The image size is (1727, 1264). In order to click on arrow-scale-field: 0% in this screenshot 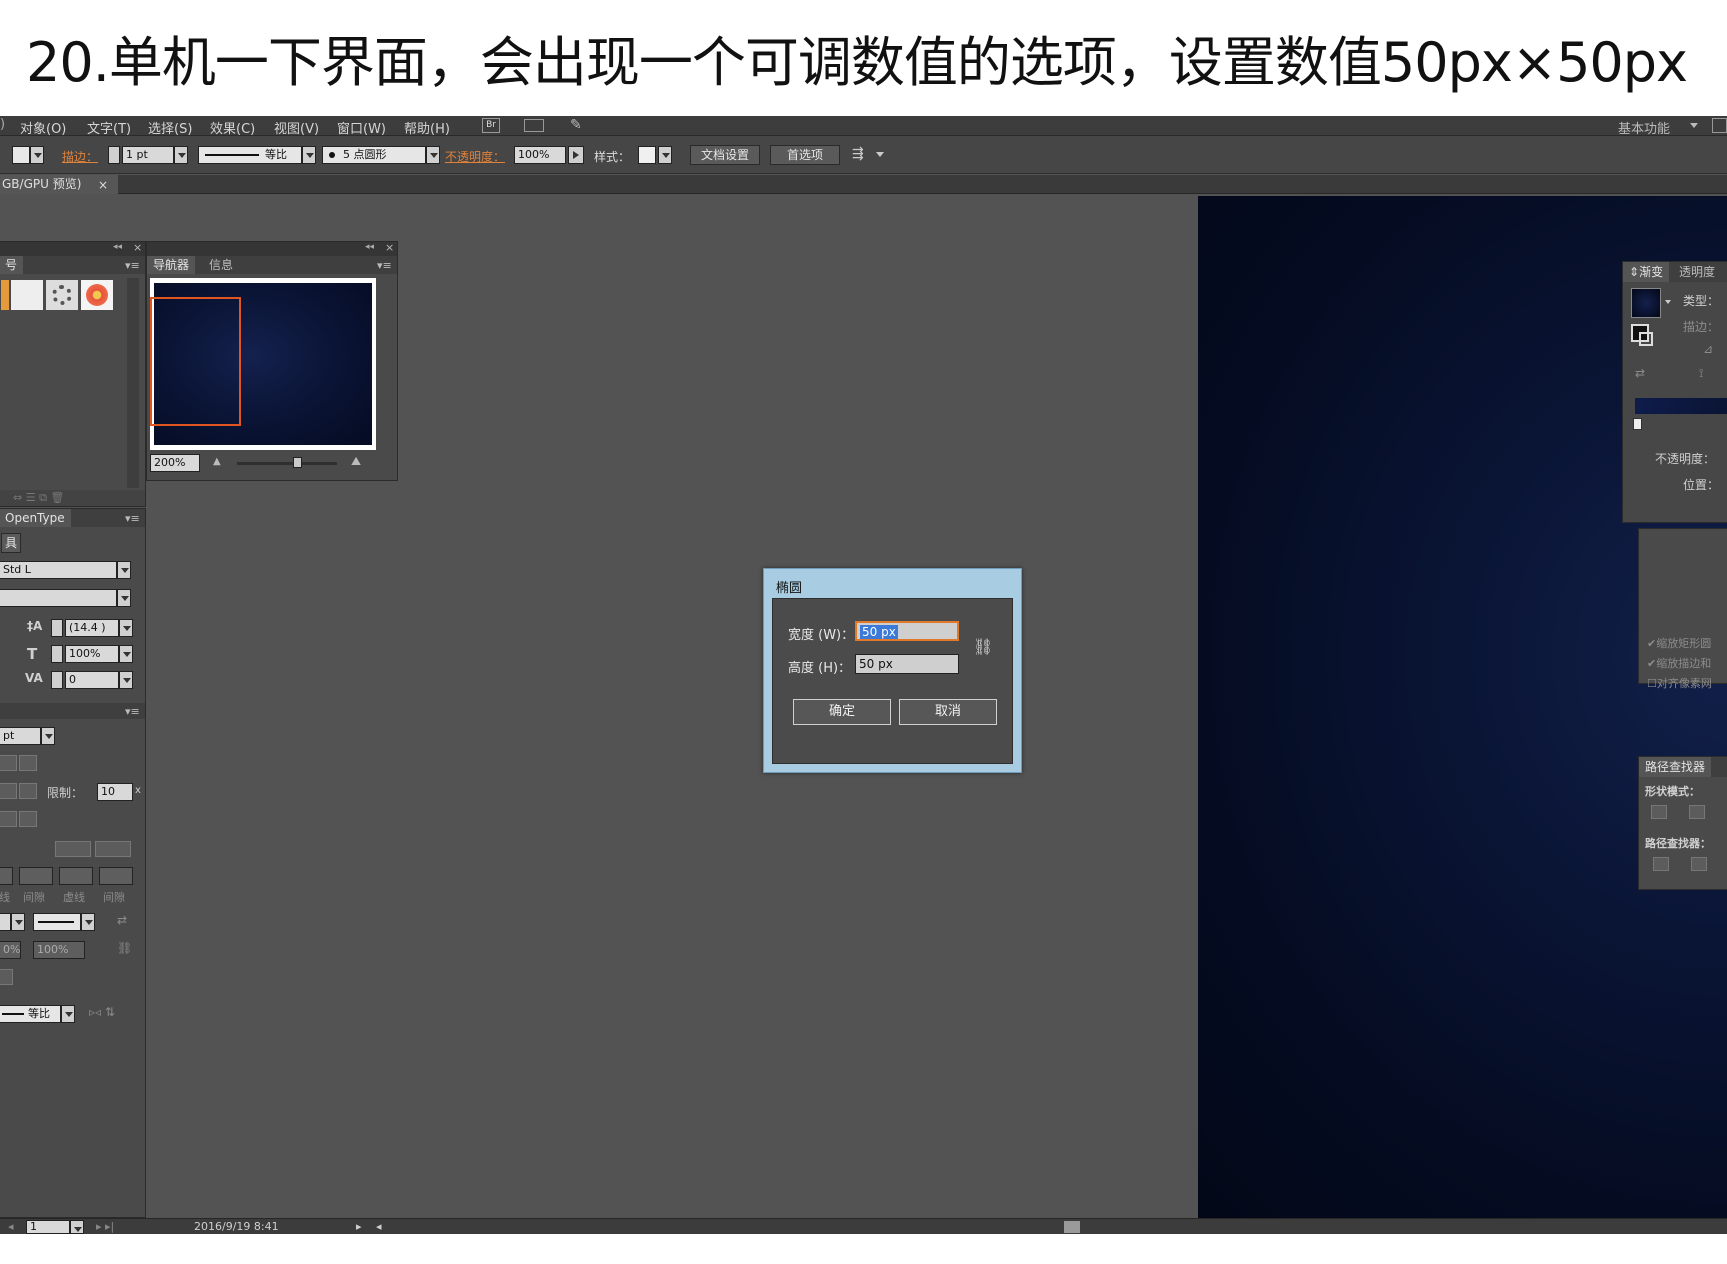, I will do `click(10, 950)`.